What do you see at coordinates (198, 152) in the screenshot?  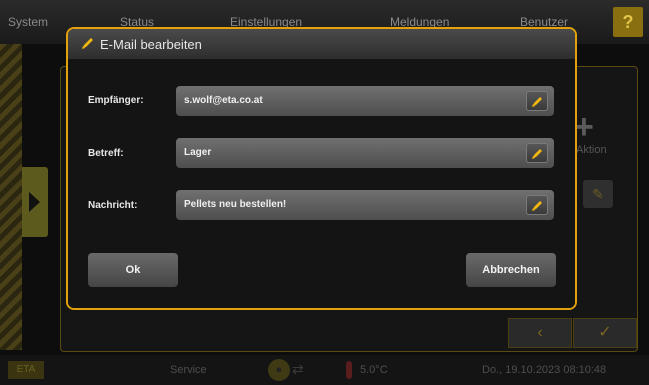 I see `subject-value: Lager` at bounding box center [198, 152].